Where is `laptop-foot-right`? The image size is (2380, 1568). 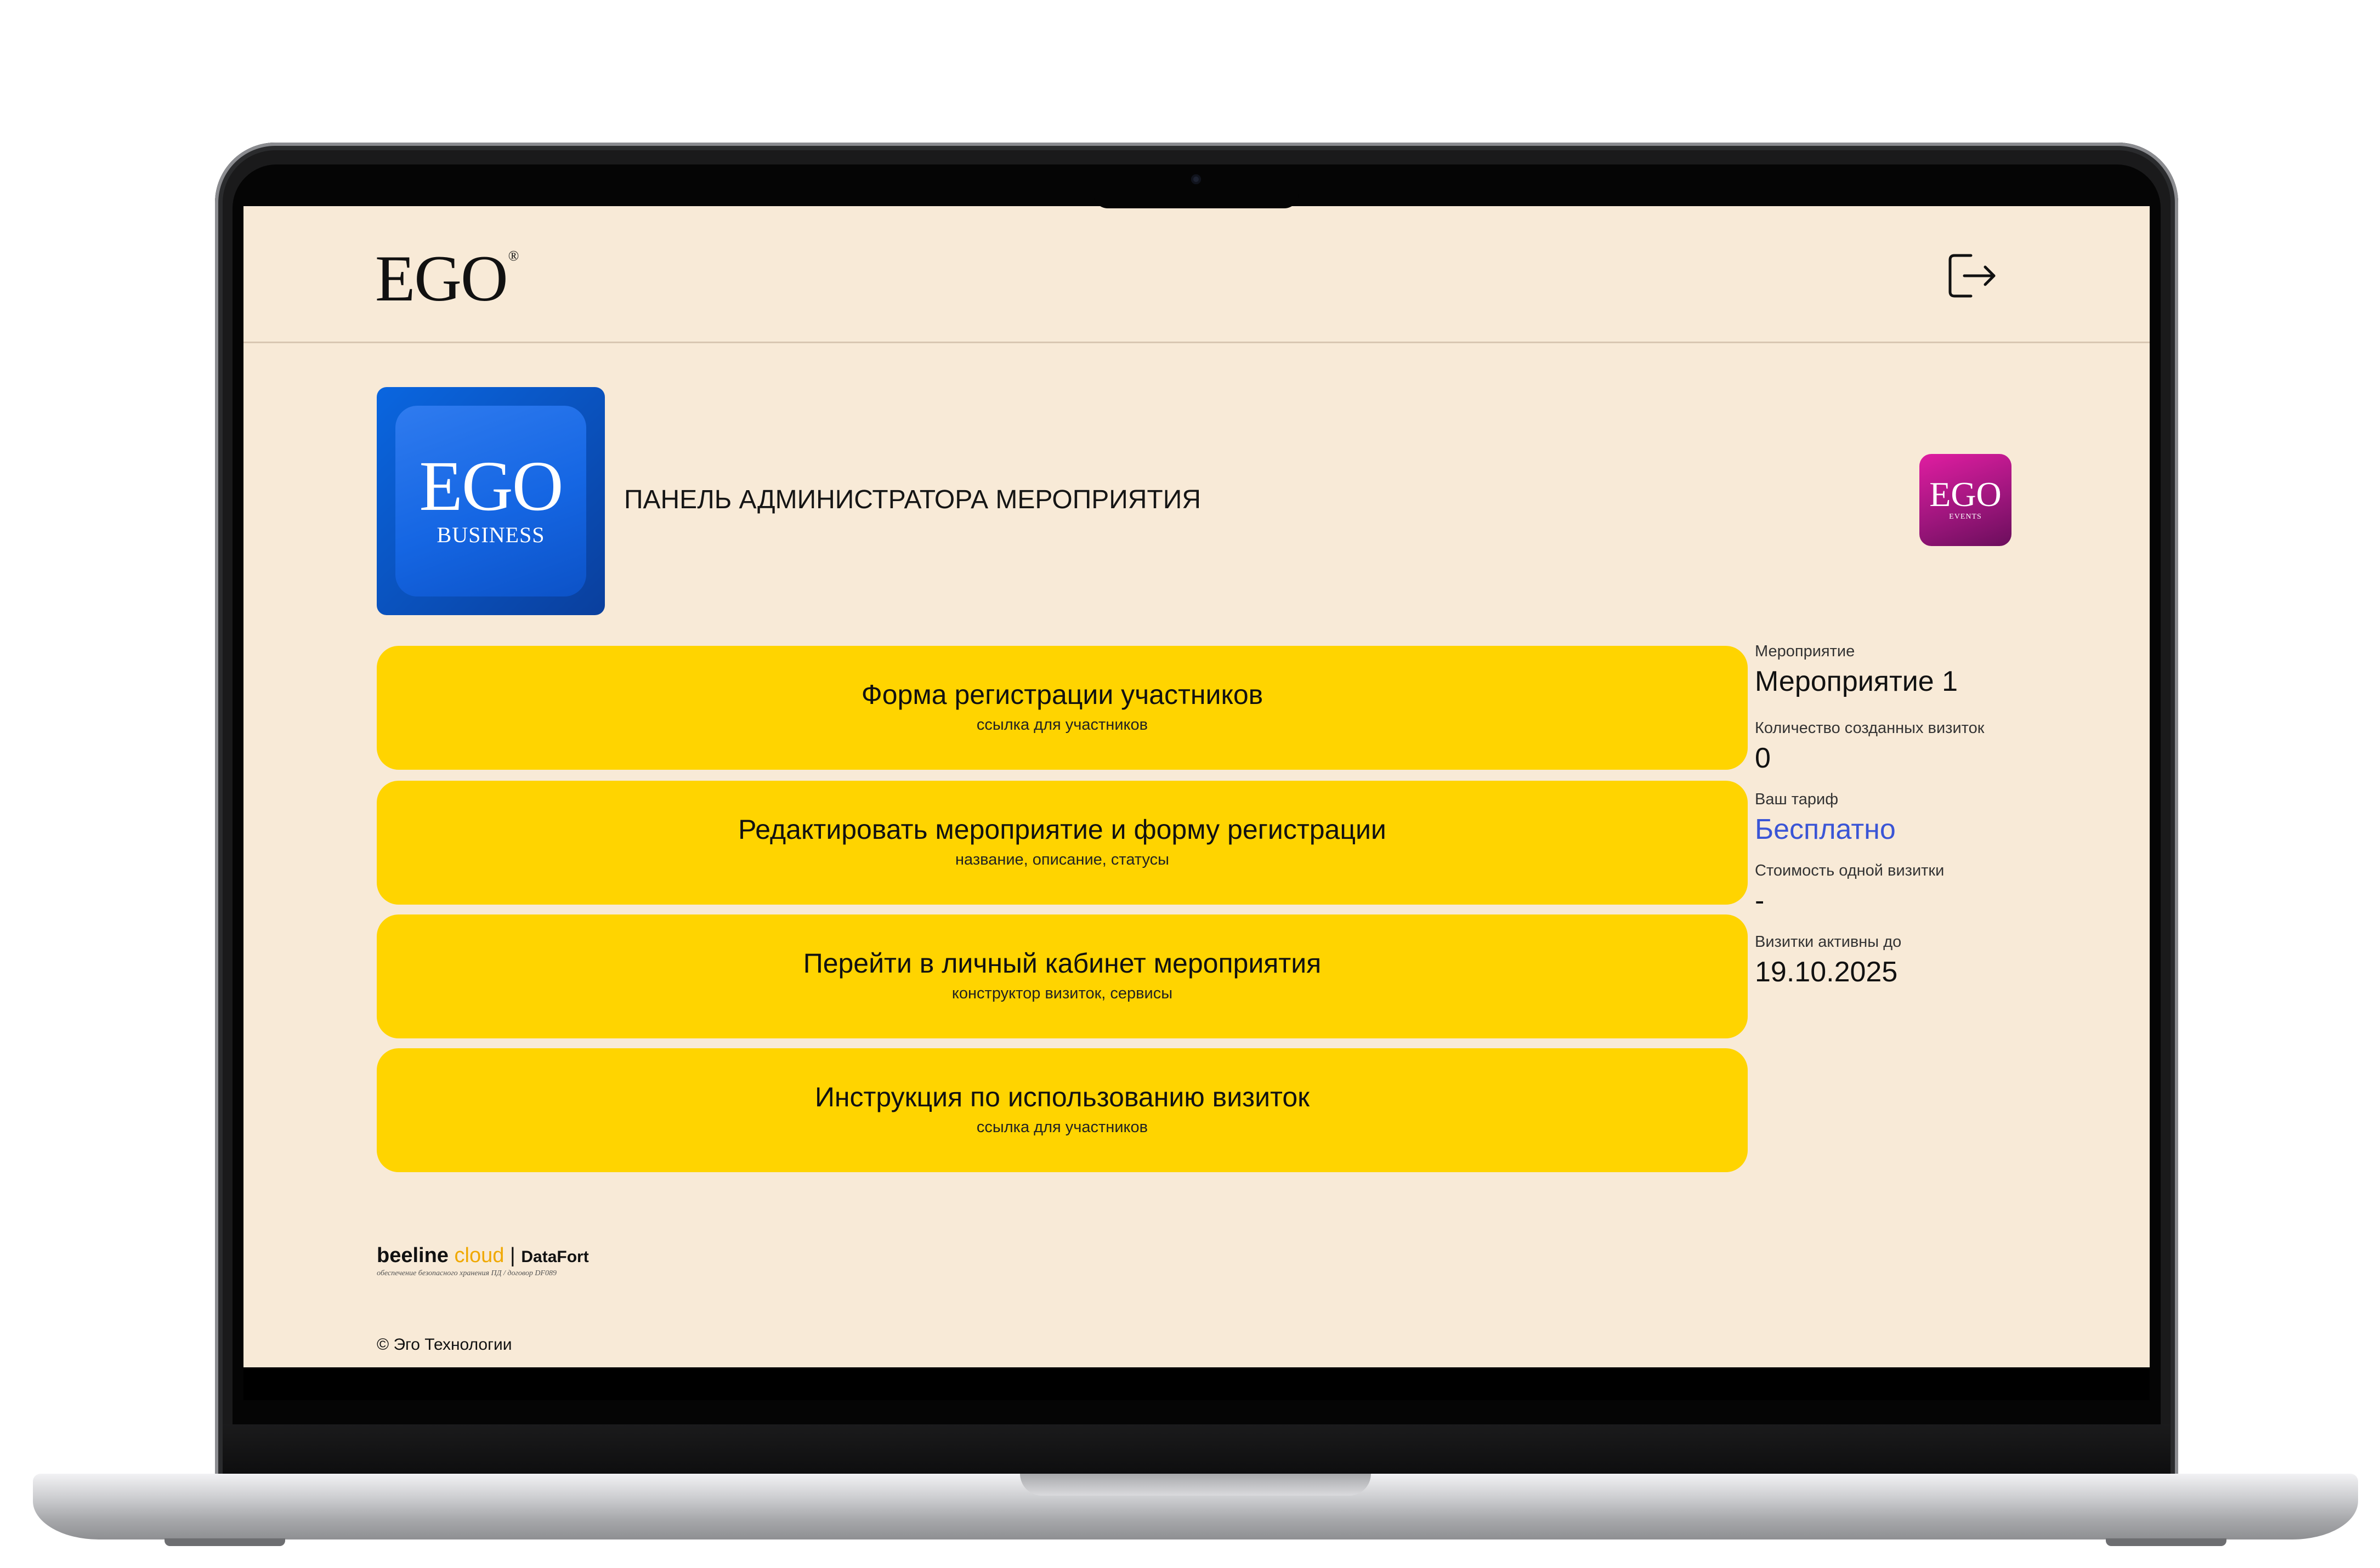 laptop-foot-right is located at coordinates (2166, 1542).